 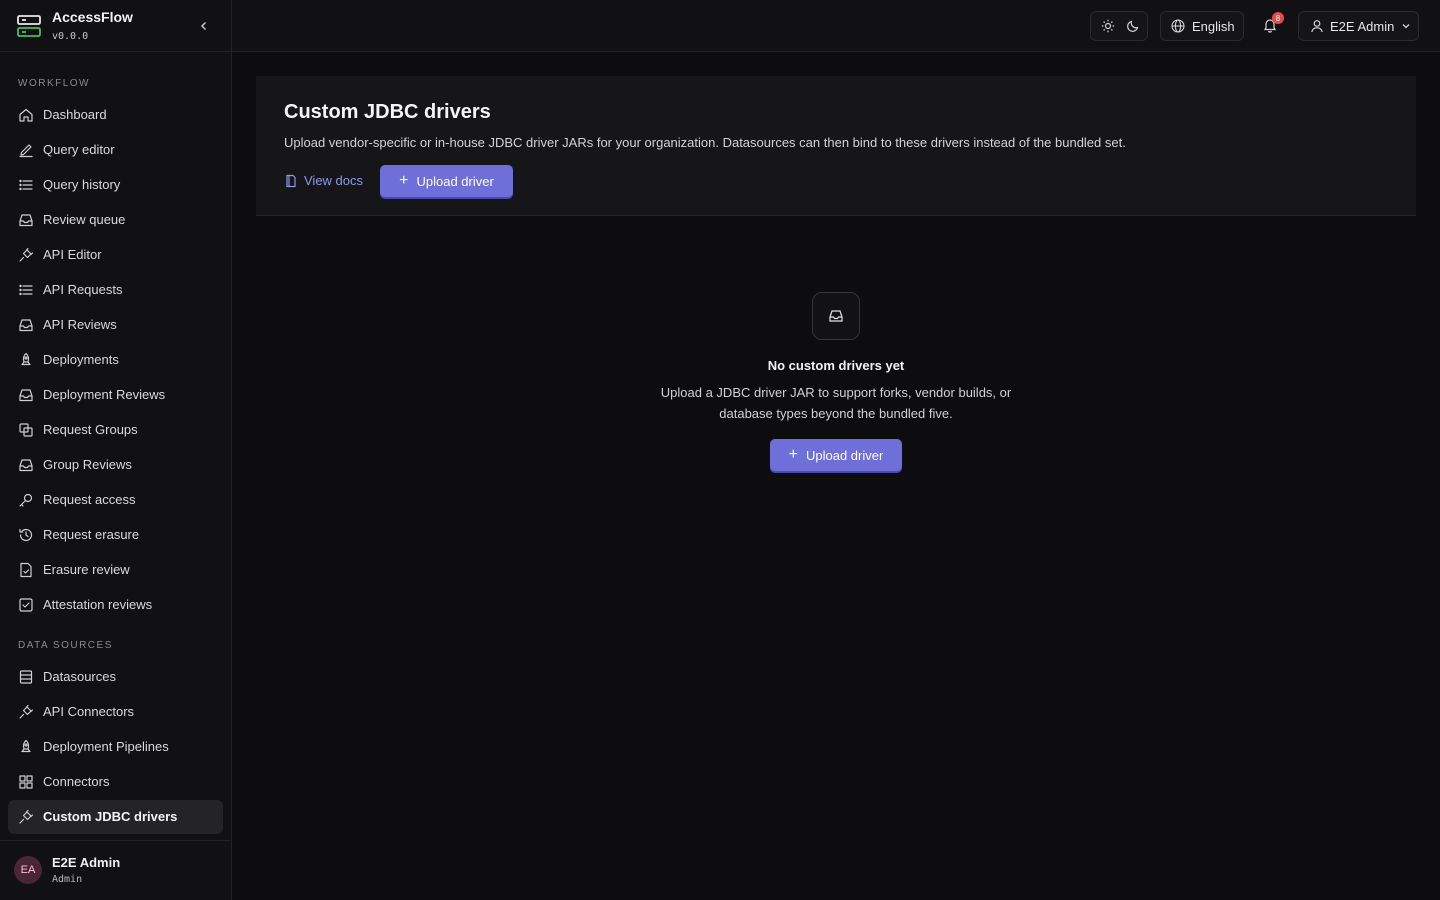 I want to click on upload-driver-label: Upload driver, so click(x=455, y=181).